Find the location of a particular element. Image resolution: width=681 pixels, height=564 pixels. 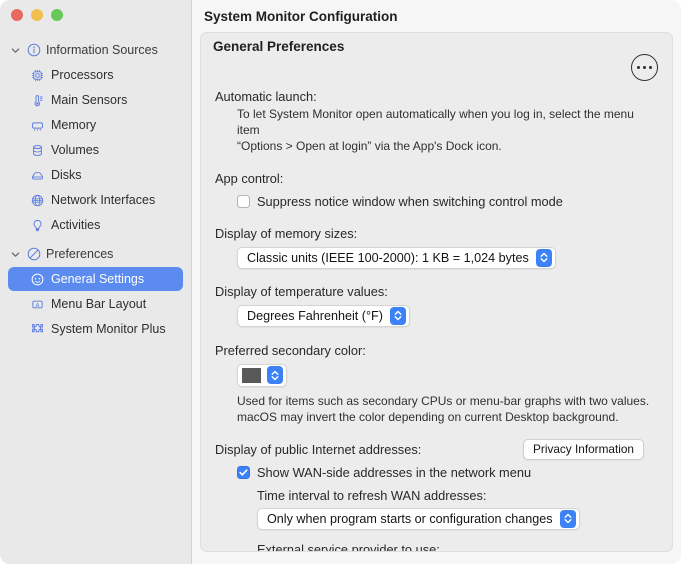

sidebar-item-system-monitor-plus: System Monitor Plus is located at coordinates (95, 329).